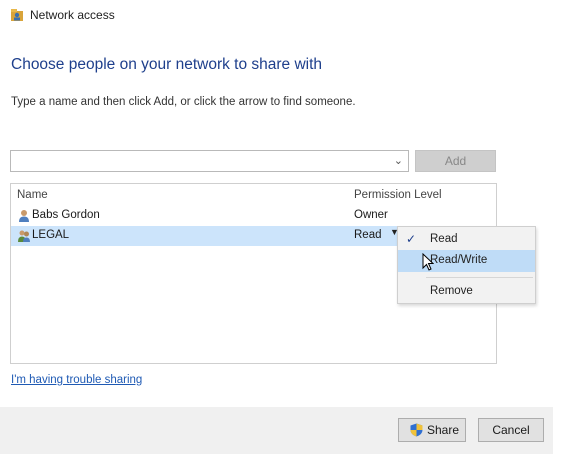 This screenshot has height=454, width=566. I want to click on permission-level: Owner, so click(371, 215).